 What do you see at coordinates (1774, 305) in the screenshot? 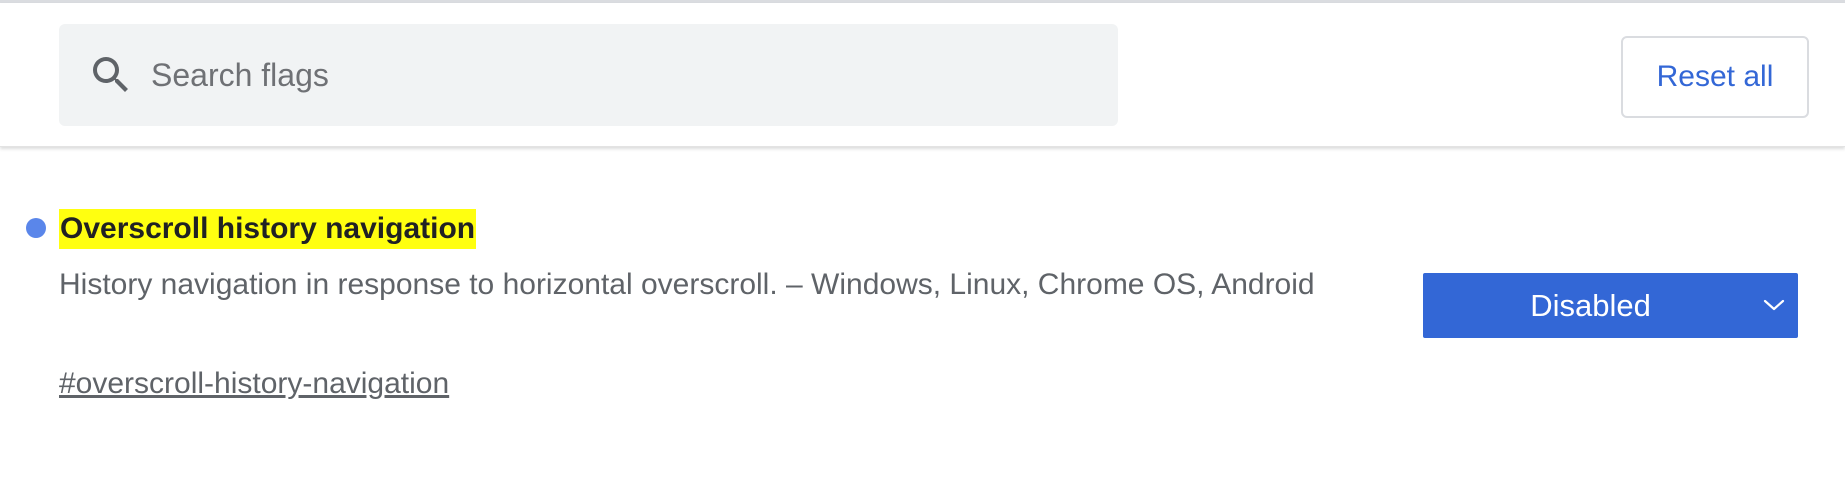
I see `chevron-down-icon` at bounding box center [1774, 305].